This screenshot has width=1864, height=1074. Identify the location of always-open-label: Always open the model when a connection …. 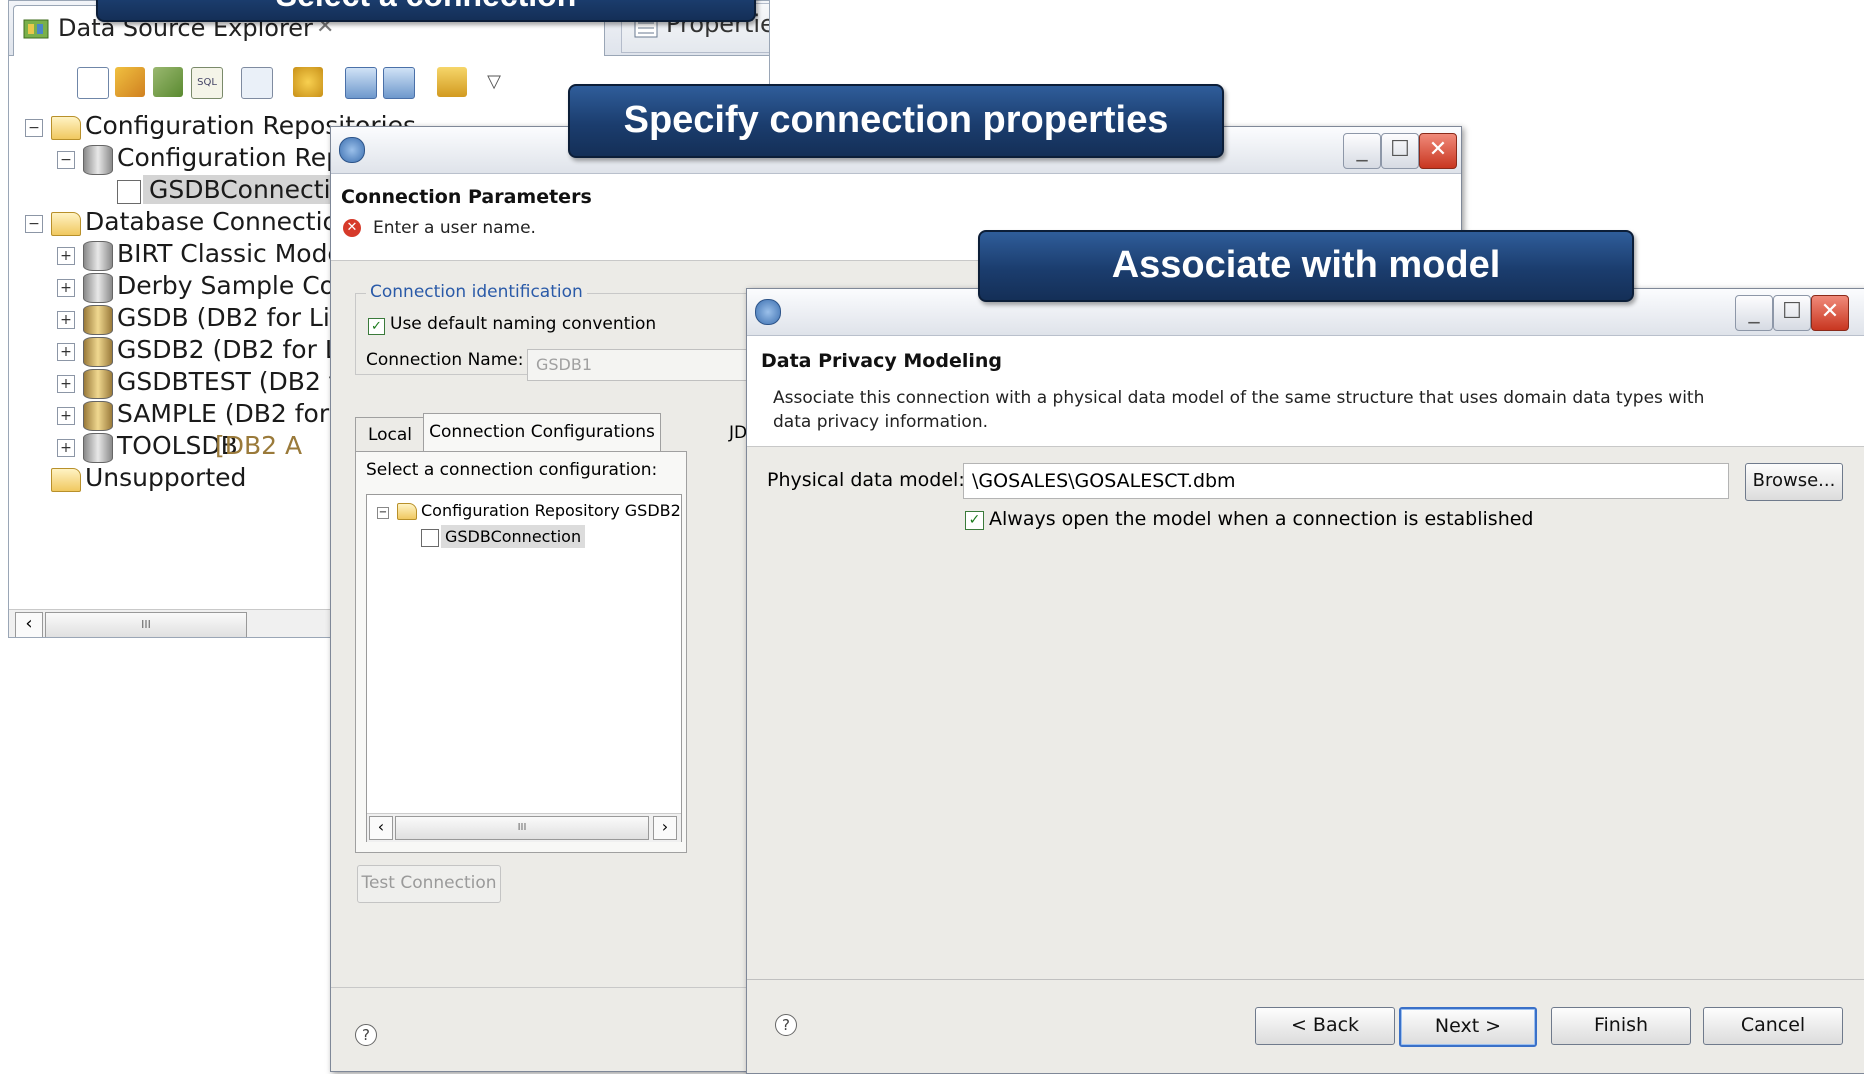
(1261, 519).